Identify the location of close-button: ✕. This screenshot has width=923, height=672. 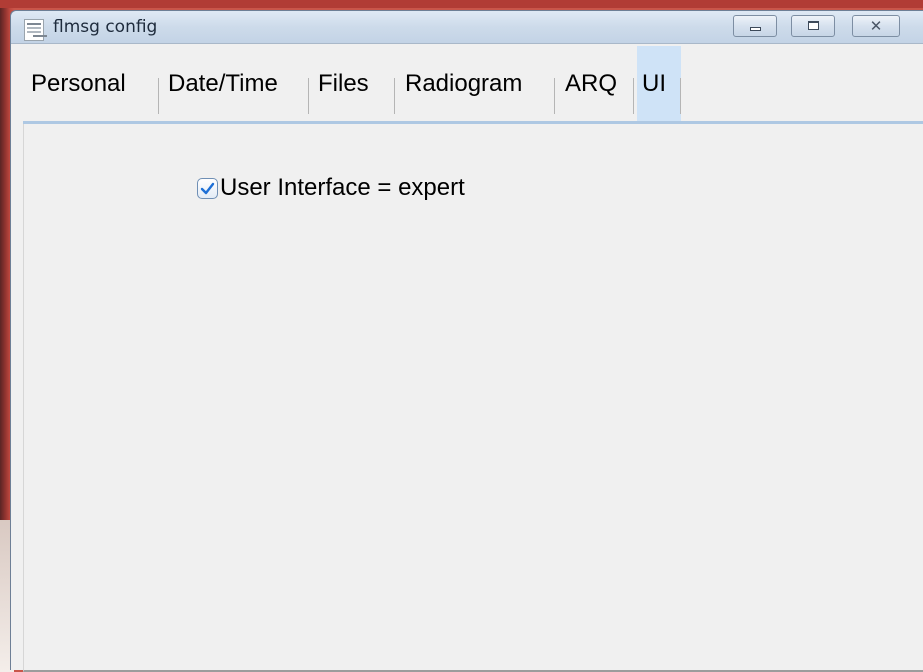
(876, 26).